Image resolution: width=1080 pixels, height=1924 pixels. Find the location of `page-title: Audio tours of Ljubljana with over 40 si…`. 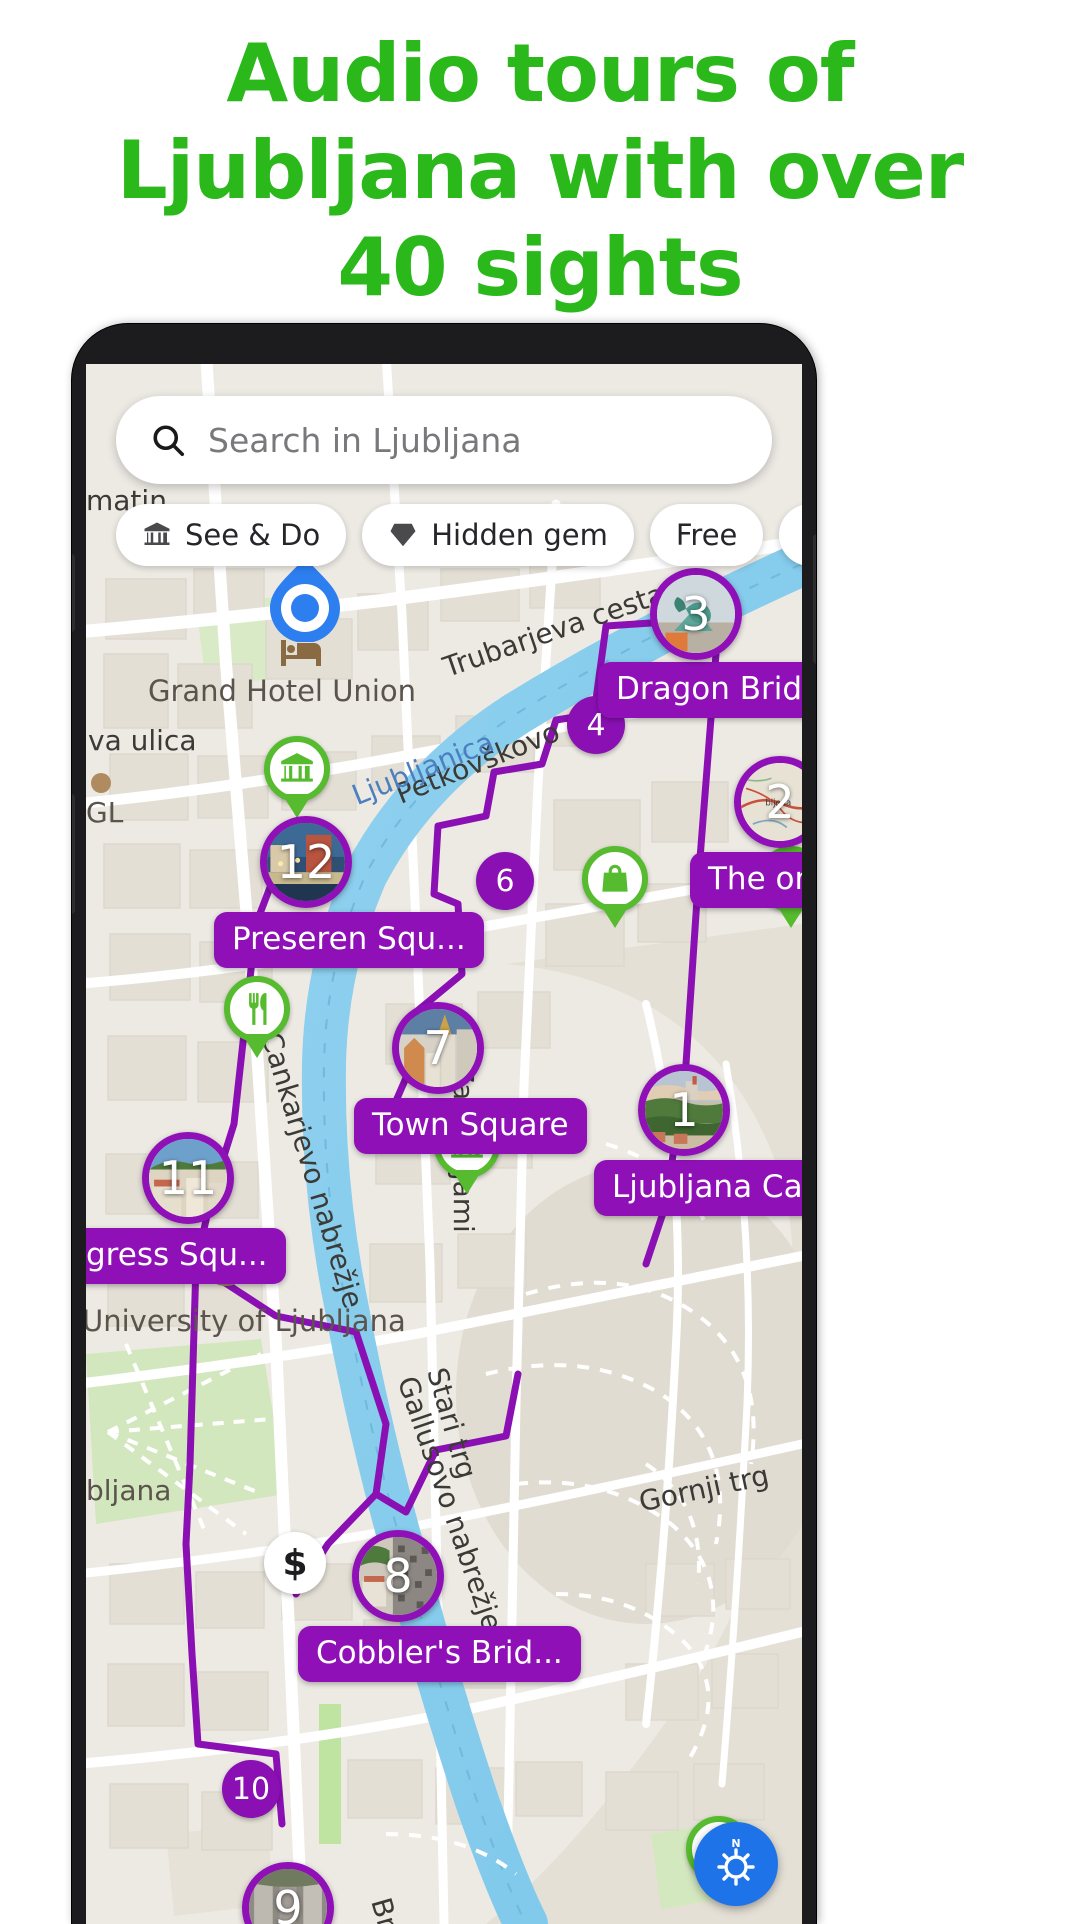

page-title: Audio tours of Ljubljana with over 40 si… is located at coordinates (540, 170).